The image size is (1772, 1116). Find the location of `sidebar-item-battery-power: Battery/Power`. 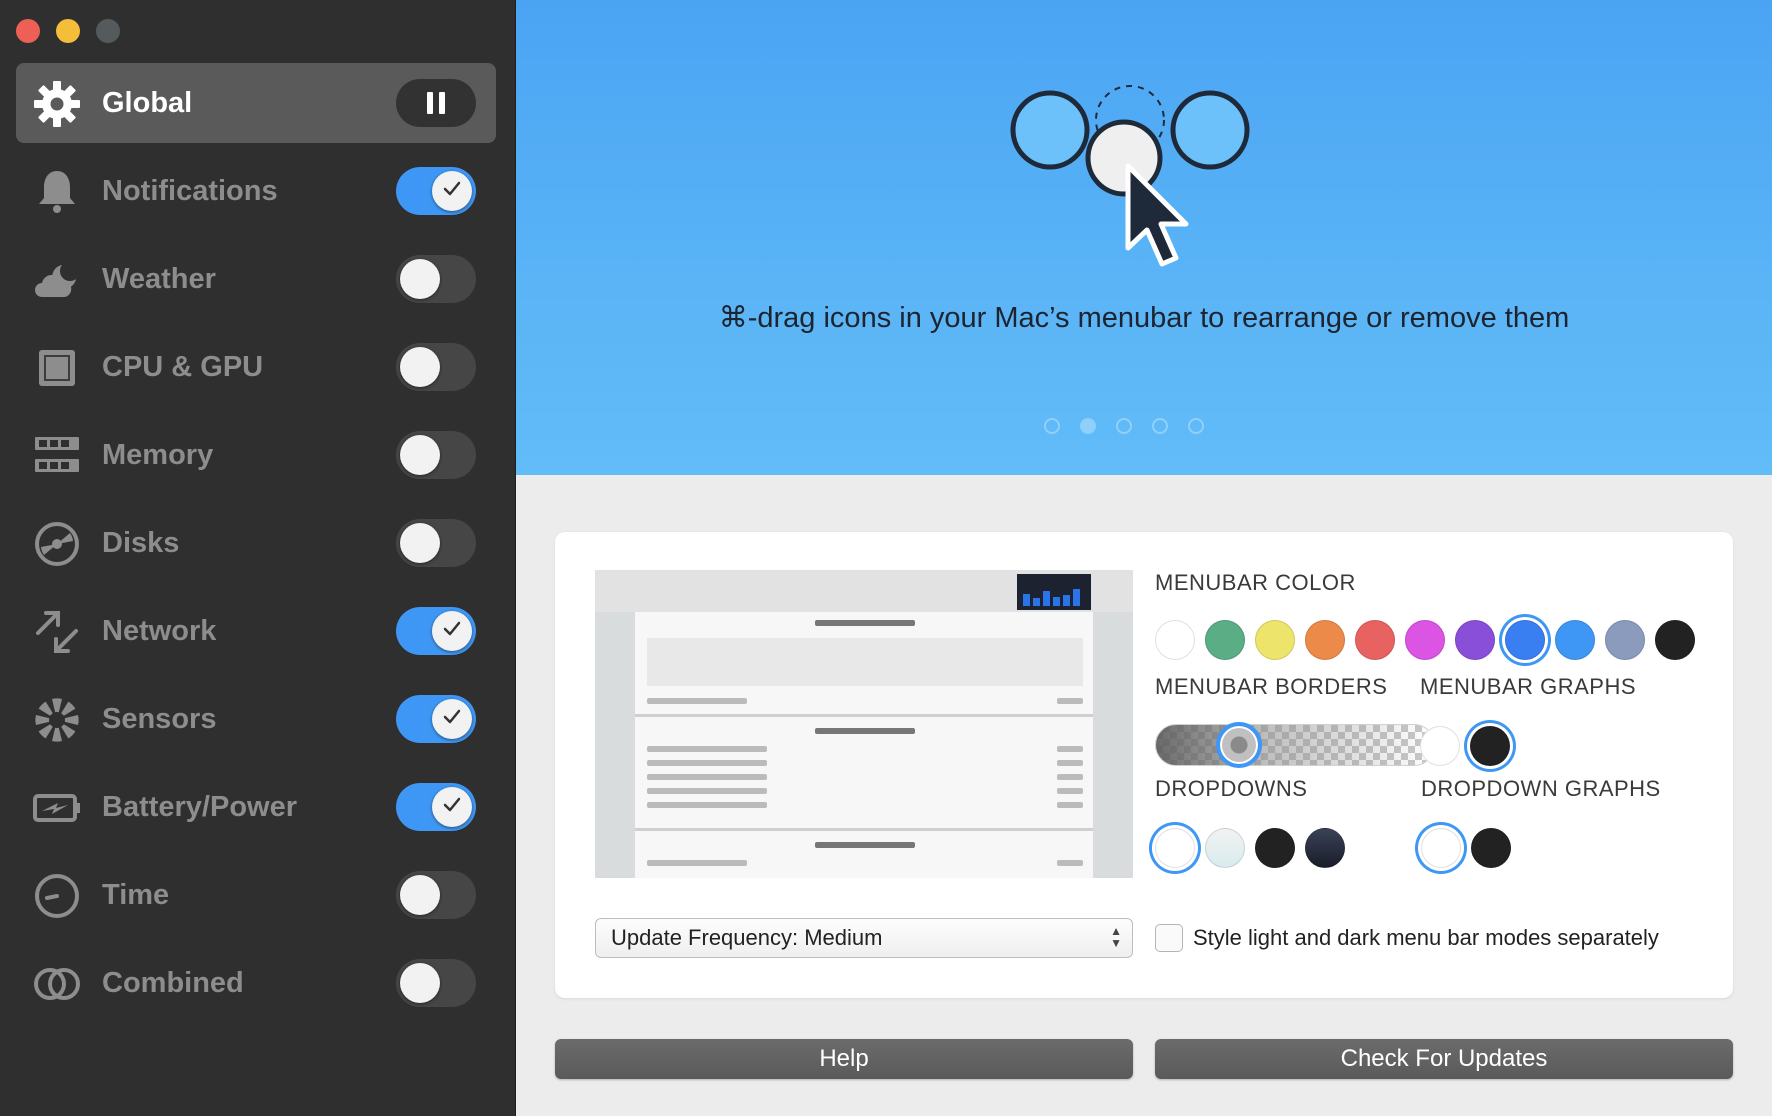

sidebar-item-battery-power: Battery/Power is located at coordinates (256, 807).